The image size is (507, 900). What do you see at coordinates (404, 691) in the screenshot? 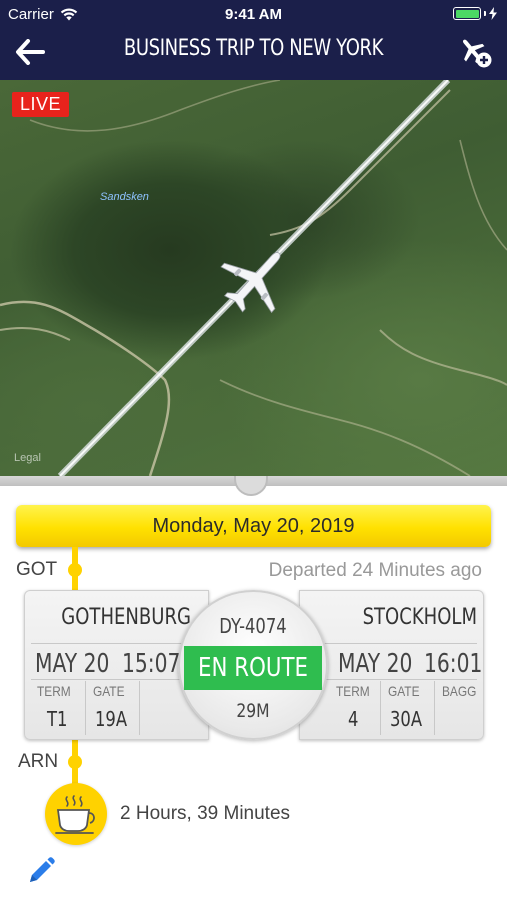
I see `arrival-gate-label: GATE` at bounding box center [404, 691].